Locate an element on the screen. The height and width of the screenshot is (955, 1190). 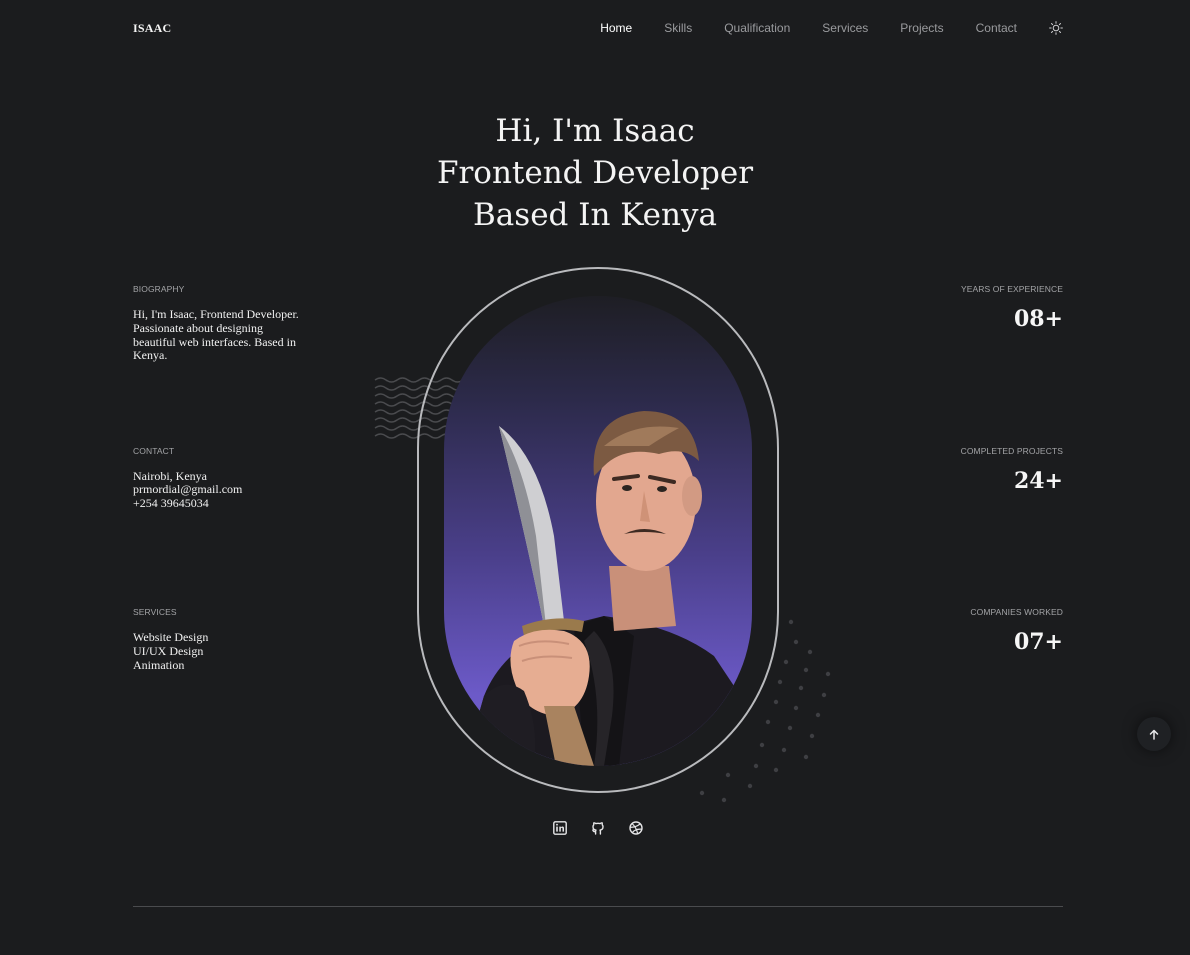
companies-label: COMPANIES WORKED is located at coordinates (1016, 612).